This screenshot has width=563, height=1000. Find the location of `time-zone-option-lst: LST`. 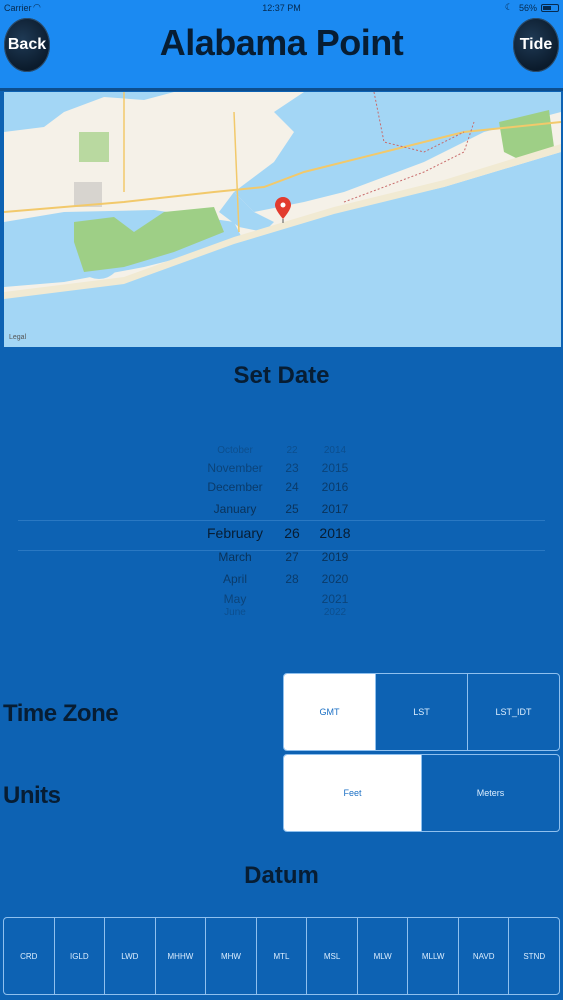

time-zone-option-lst: LST is located at coordinates (422, 712).